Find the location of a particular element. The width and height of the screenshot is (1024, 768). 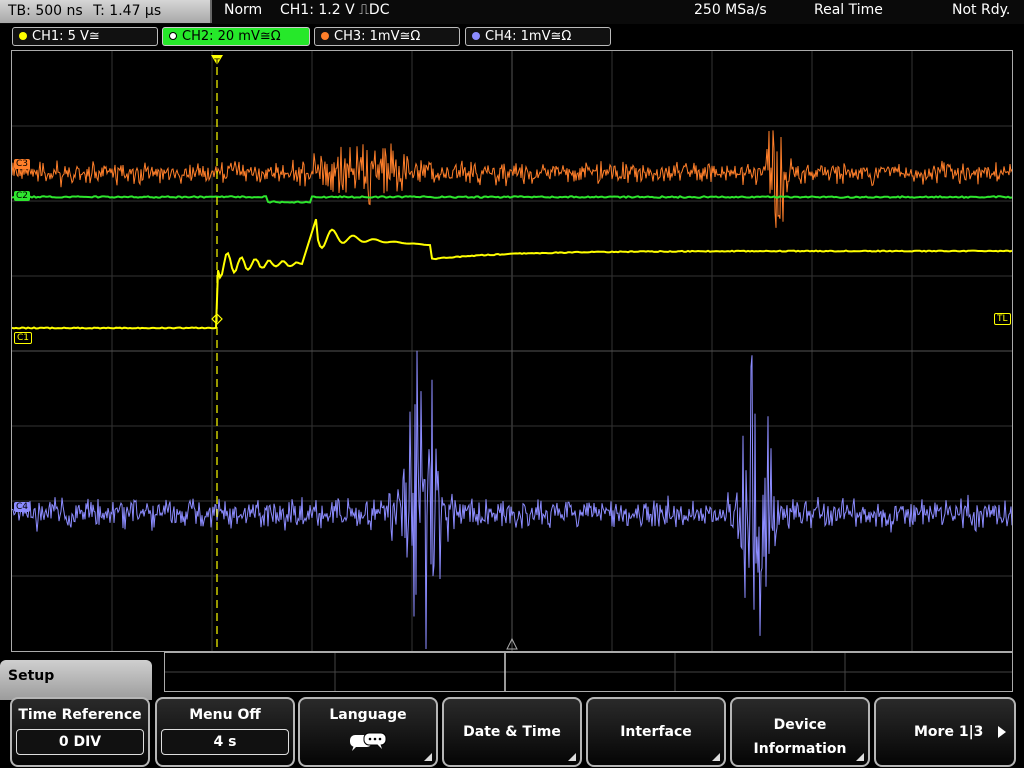

channel-tab-ch3: CH3: 1mV≅Ω is located at coordinates (387, 36).